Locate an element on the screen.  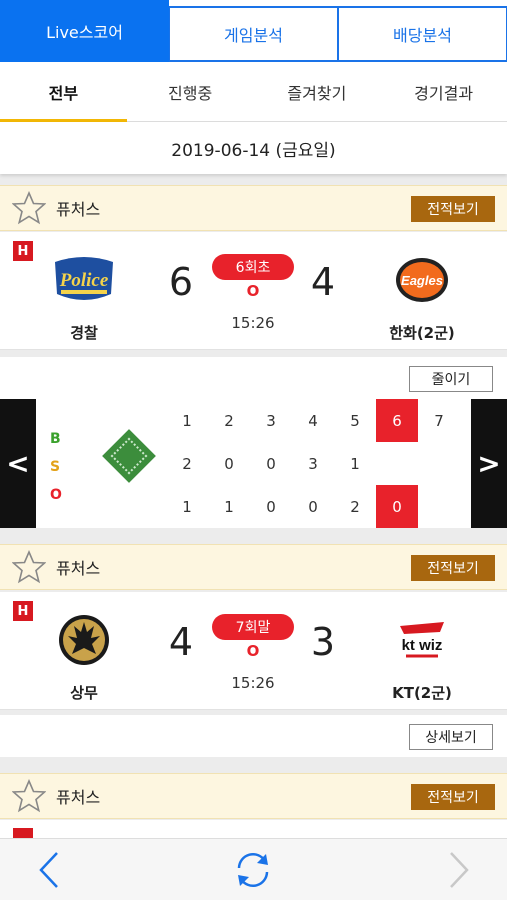
away-score: 4 is located at coordinates (323, 282).